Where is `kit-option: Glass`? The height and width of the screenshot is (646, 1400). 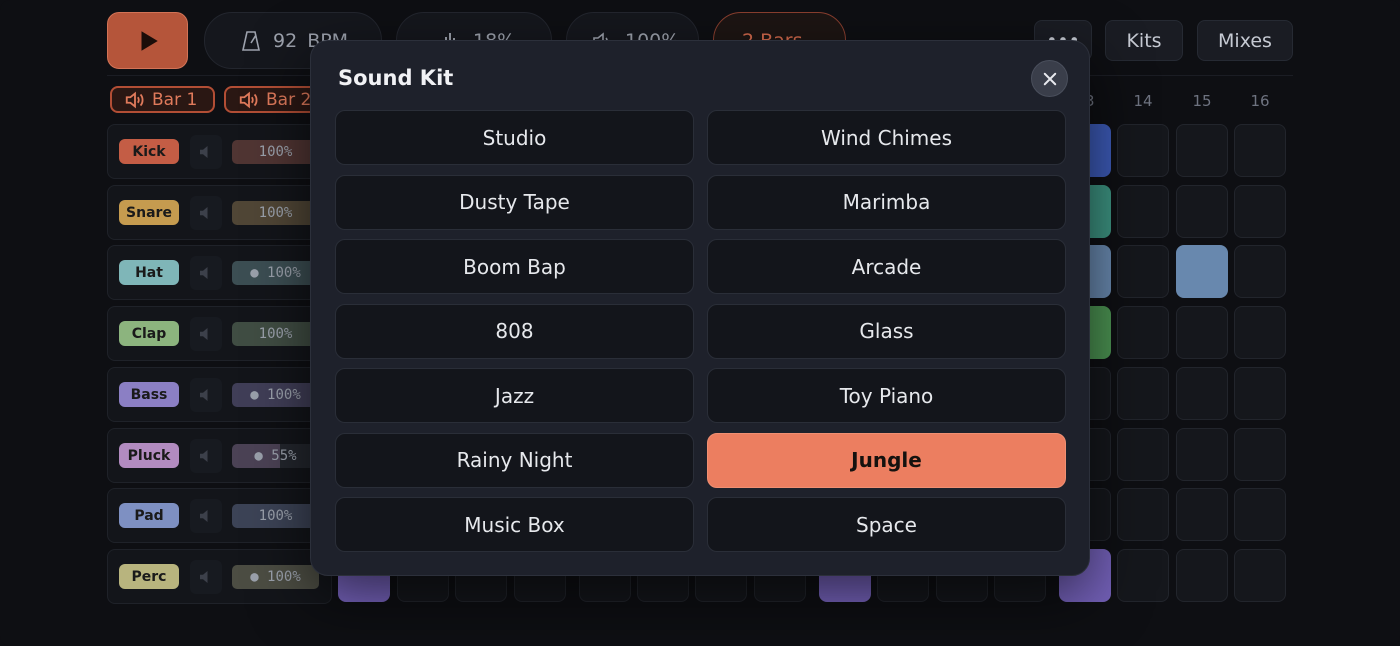
kit-option: Glass is located at coordinates (886, 331).